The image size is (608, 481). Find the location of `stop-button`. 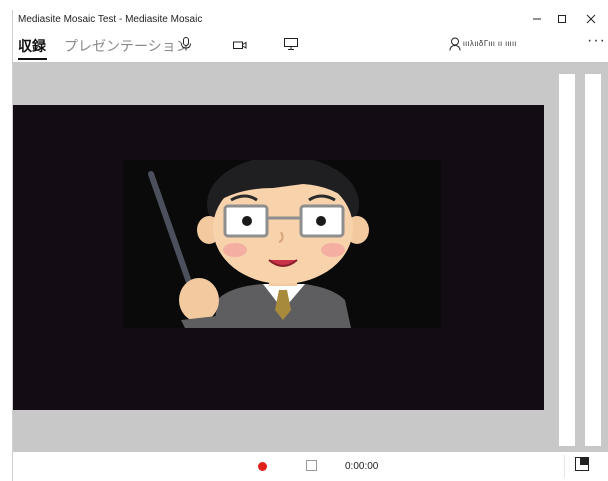

stop-button is located at coordinates (311, 465).